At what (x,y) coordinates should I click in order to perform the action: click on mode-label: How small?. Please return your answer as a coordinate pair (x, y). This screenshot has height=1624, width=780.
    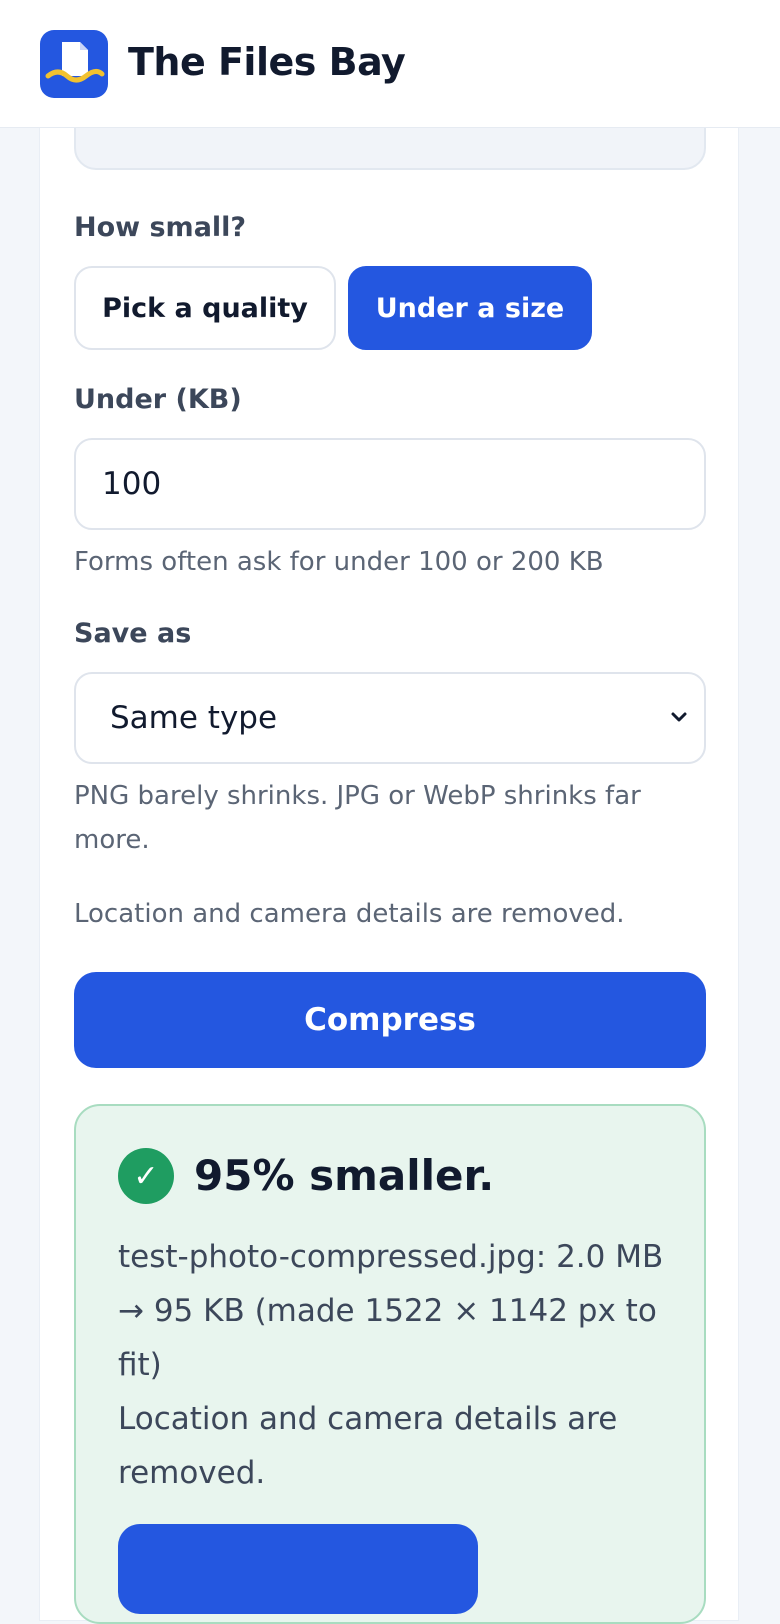
    Looking at the image, I should click on (160, 227).